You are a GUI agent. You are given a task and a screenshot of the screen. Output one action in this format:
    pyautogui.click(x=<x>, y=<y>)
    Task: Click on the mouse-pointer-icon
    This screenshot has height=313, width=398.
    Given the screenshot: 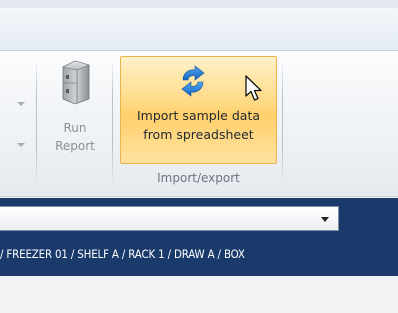 What is the action you would take?
    pyautogui.click(x=253, y=88)
    